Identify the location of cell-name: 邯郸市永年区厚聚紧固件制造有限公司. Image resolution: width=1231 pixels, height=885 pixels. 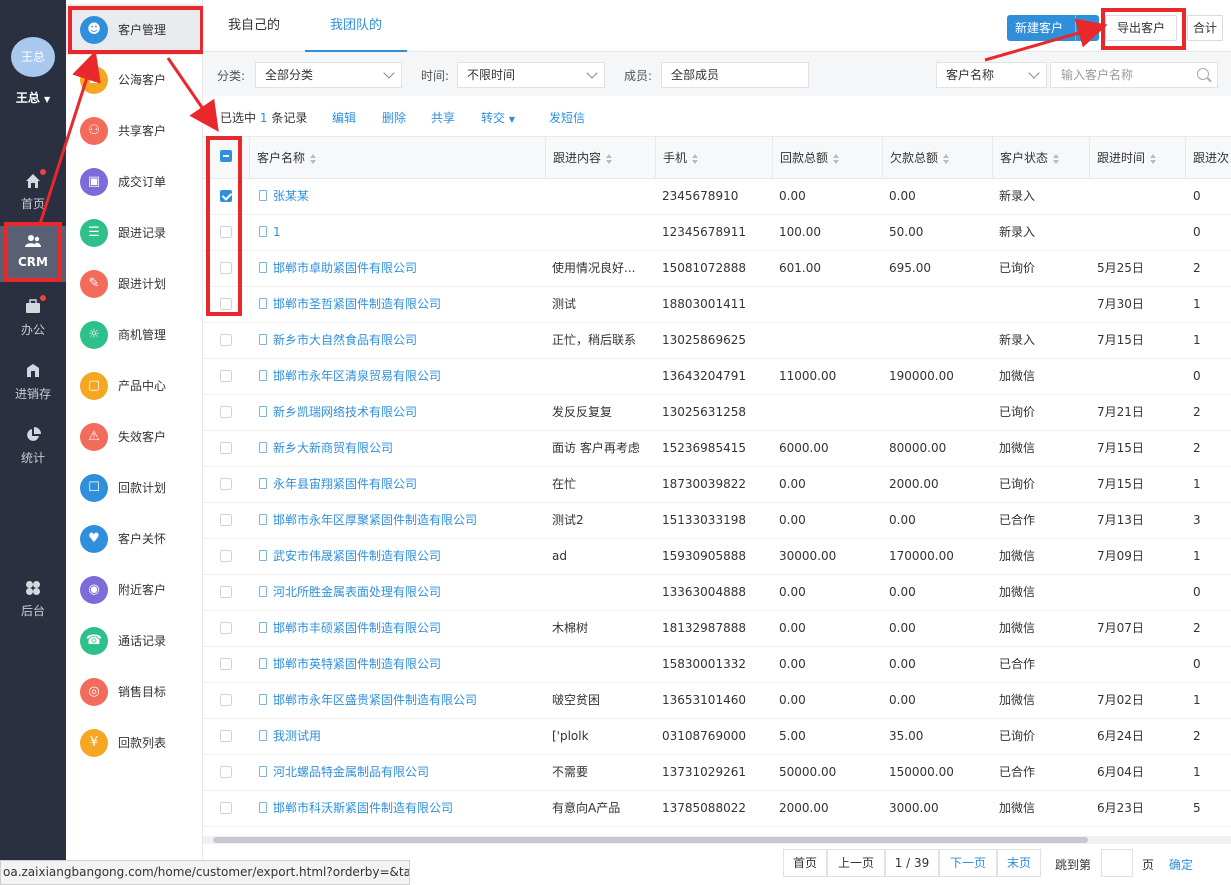
(368, 520).